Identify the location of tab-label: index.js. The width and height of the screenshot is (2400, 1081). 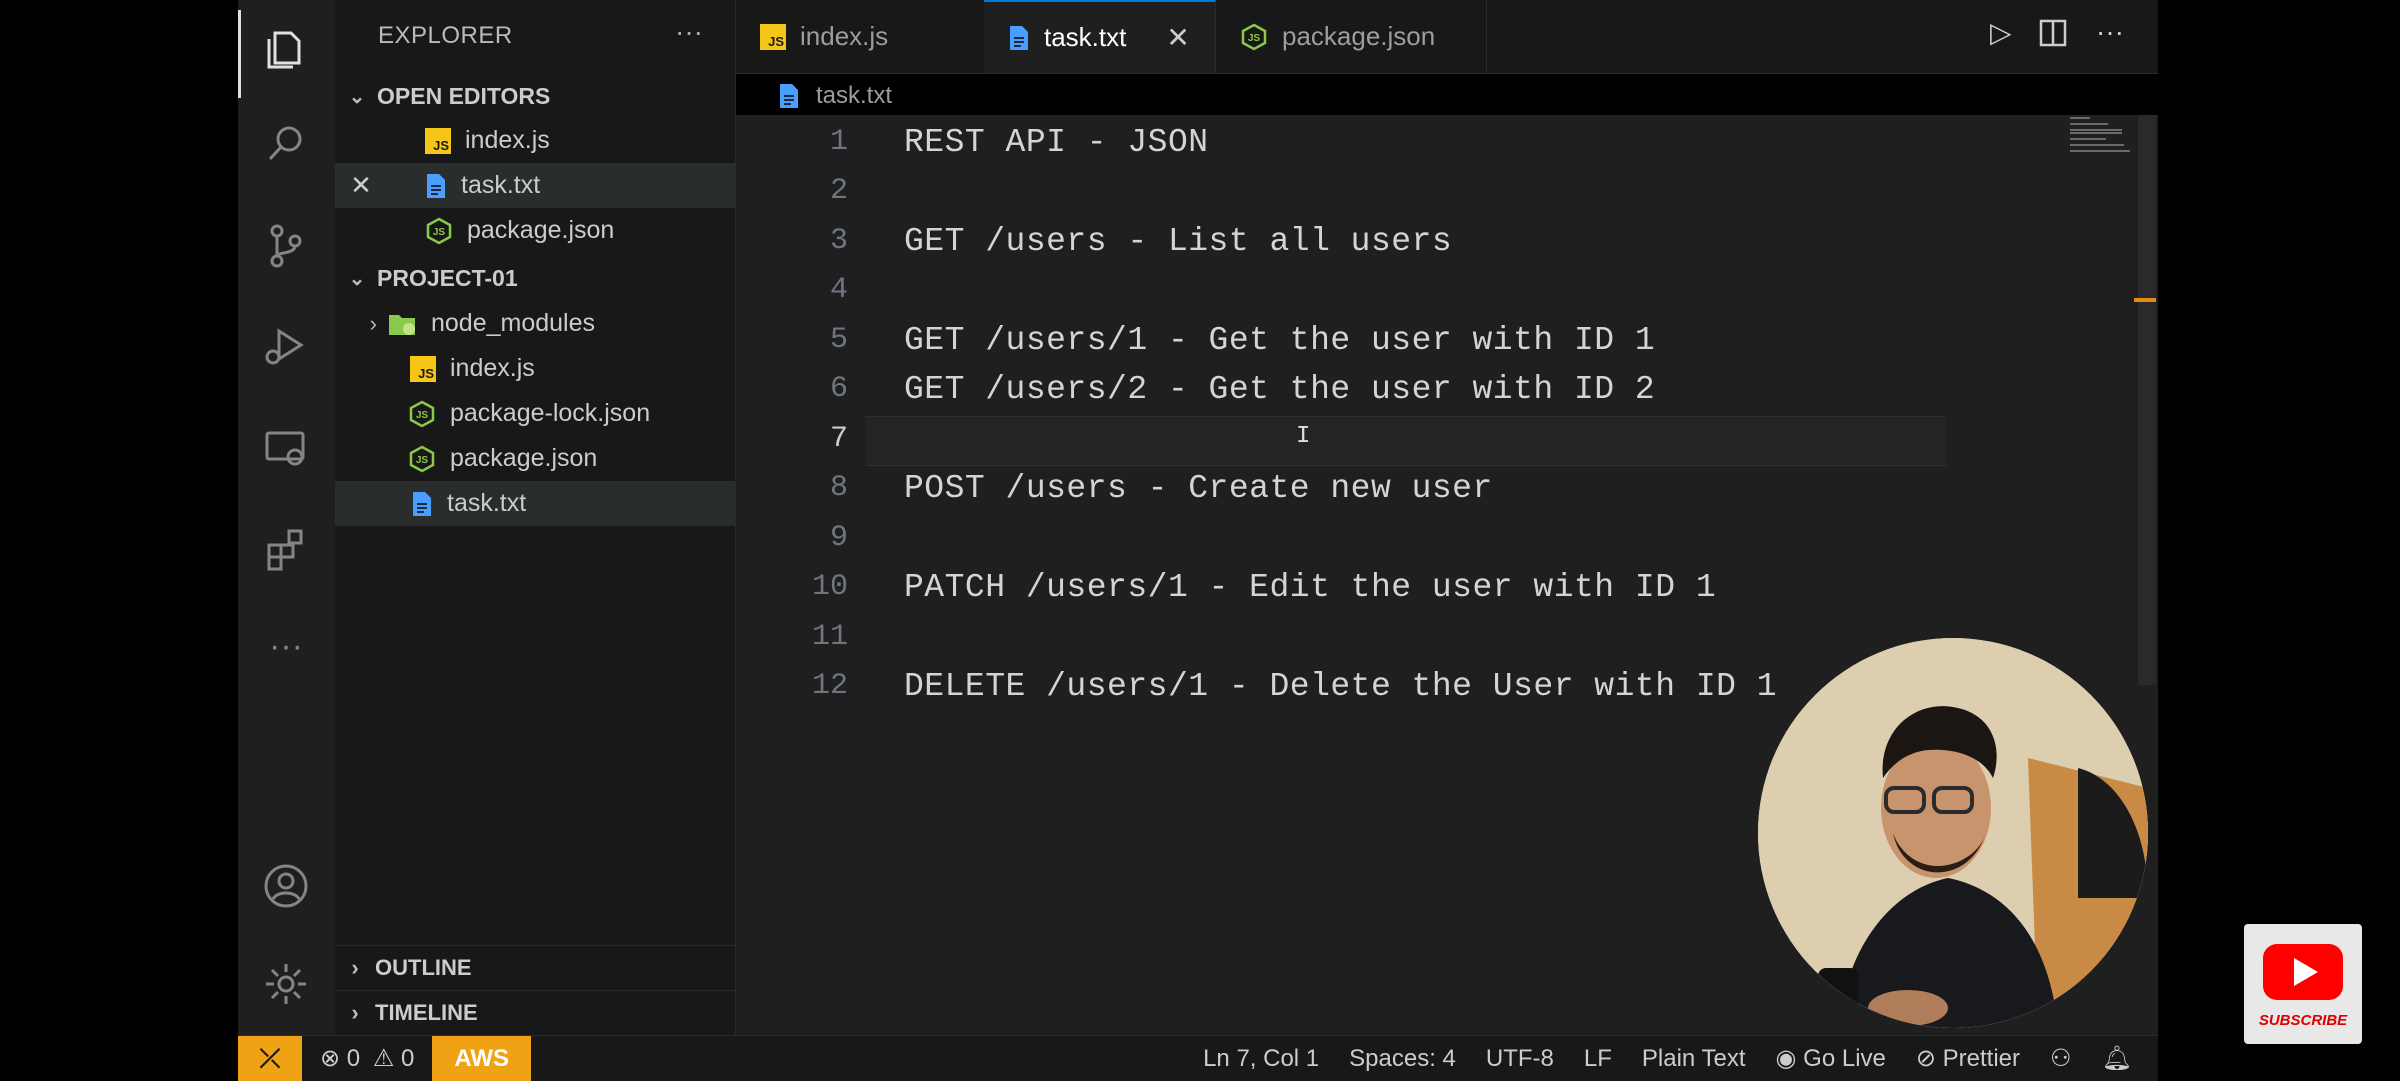
(844, 36).